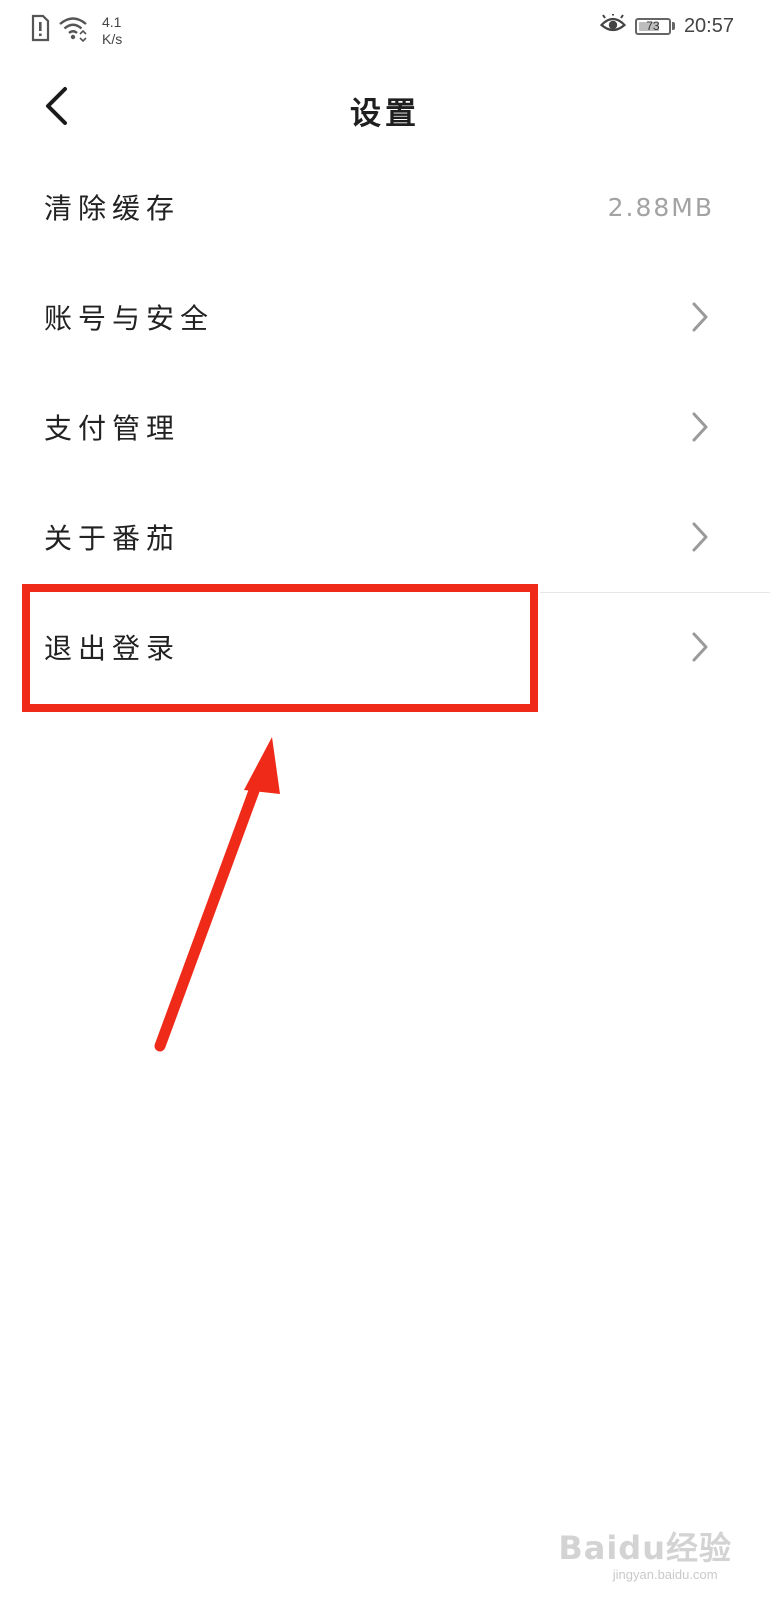  What do you see at coordinates (645, 1548) in the screenshot?
I see `watermark-brand: Baidu经验` at bounding box center [645, 1548].